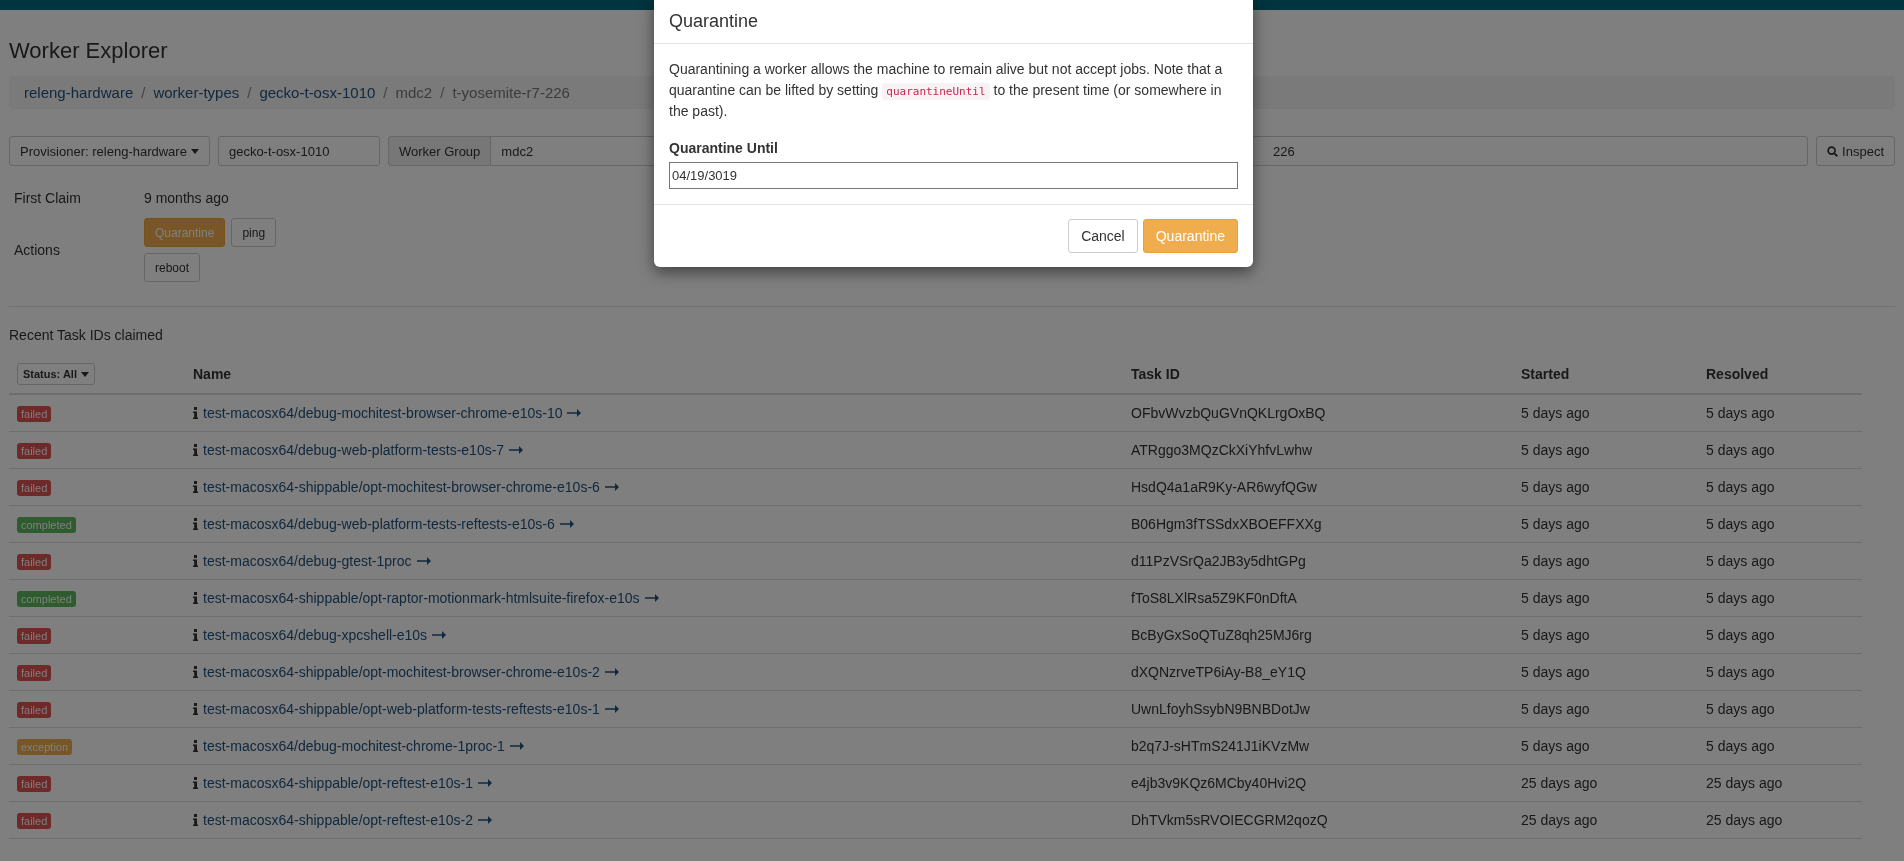  Describe the element at coordinates (1545, 374) in the screenshot. I see `column-header: Started` at that location.